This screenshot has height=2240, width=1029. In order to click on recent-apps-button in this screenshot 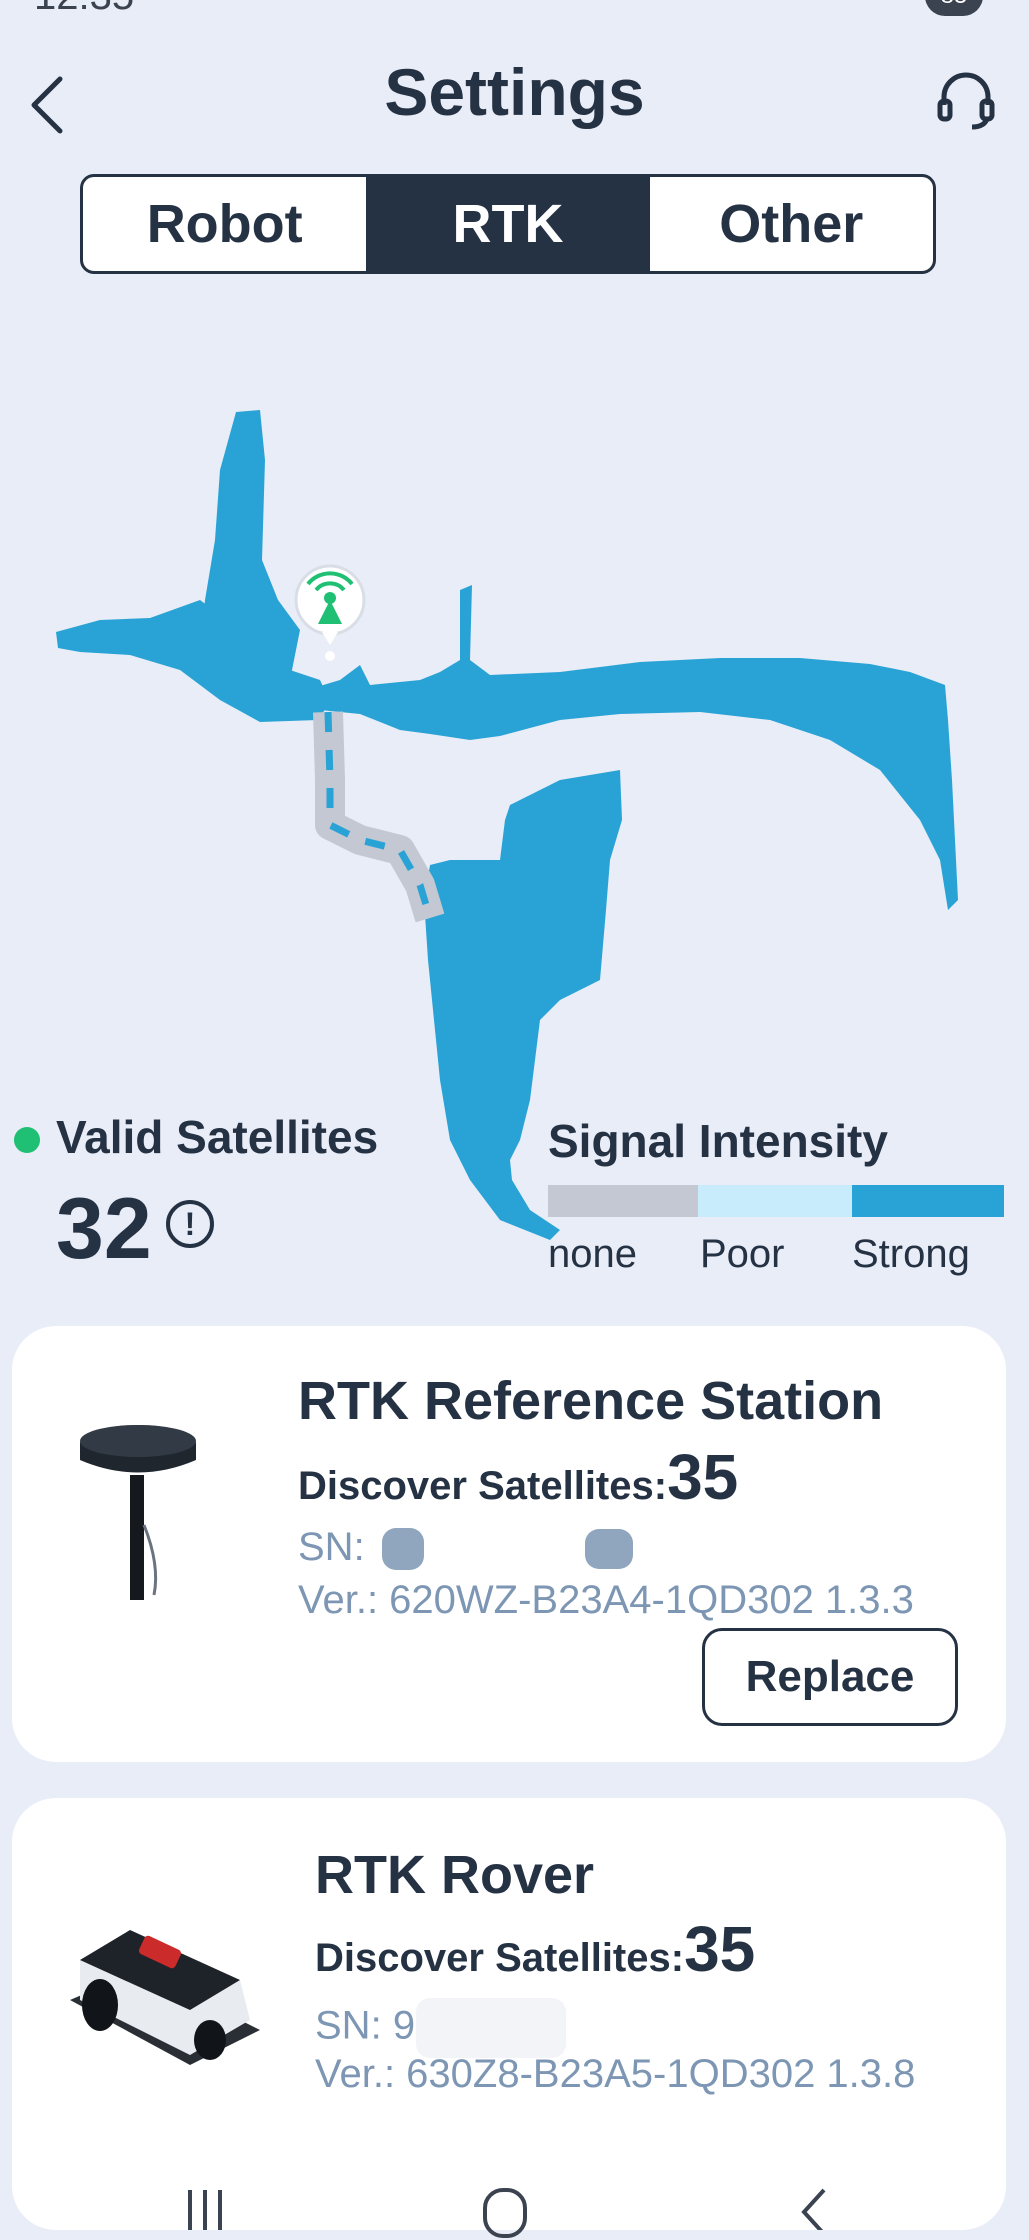, I will do `click(205, 2210)`.